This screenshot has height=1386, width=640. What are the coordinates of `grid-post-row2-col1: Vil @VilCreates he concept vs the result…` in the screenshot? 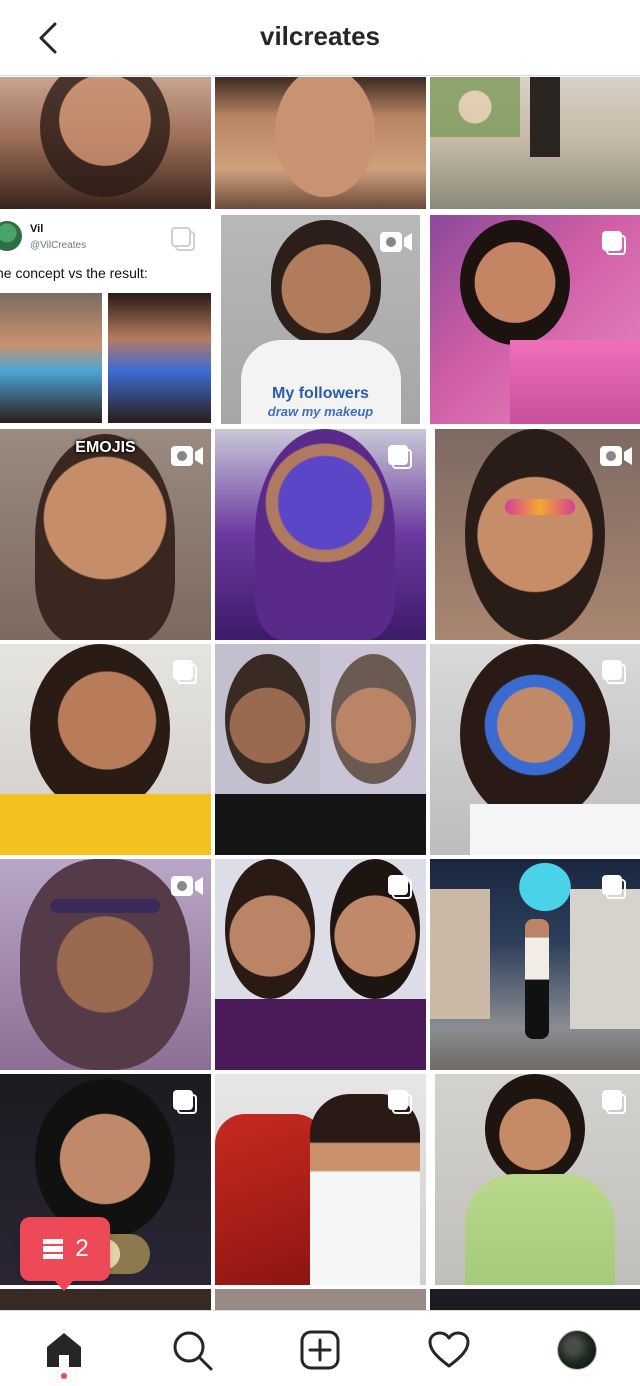 It's located at (105, 318).